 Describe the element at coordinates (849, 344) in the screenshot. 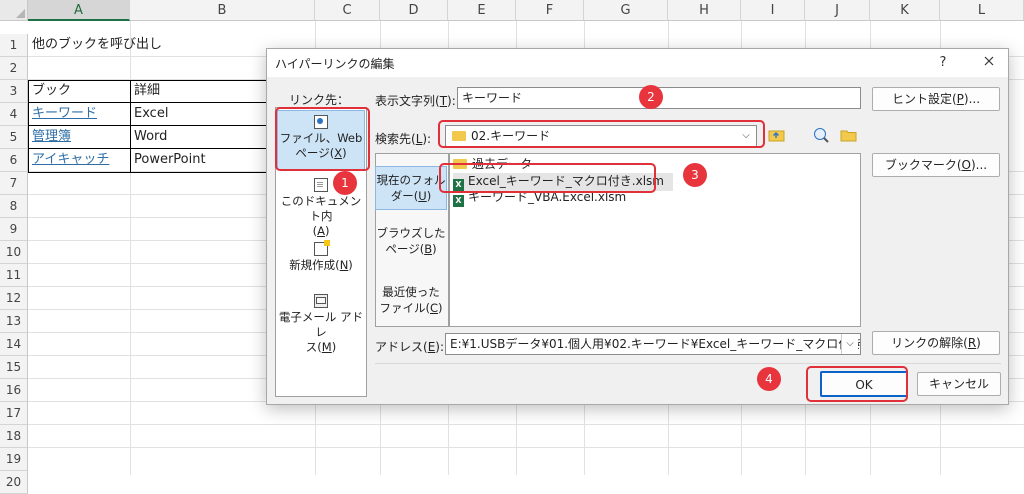

I see `chevron-down-icon: ⌵` at that location.